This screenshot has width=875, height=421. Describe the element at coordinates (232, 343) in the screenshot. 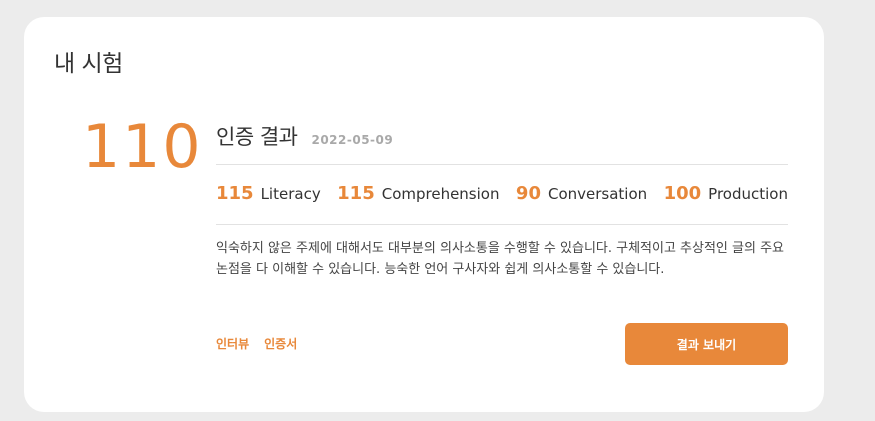

I see `interview-link: 인터뷰` at that location.